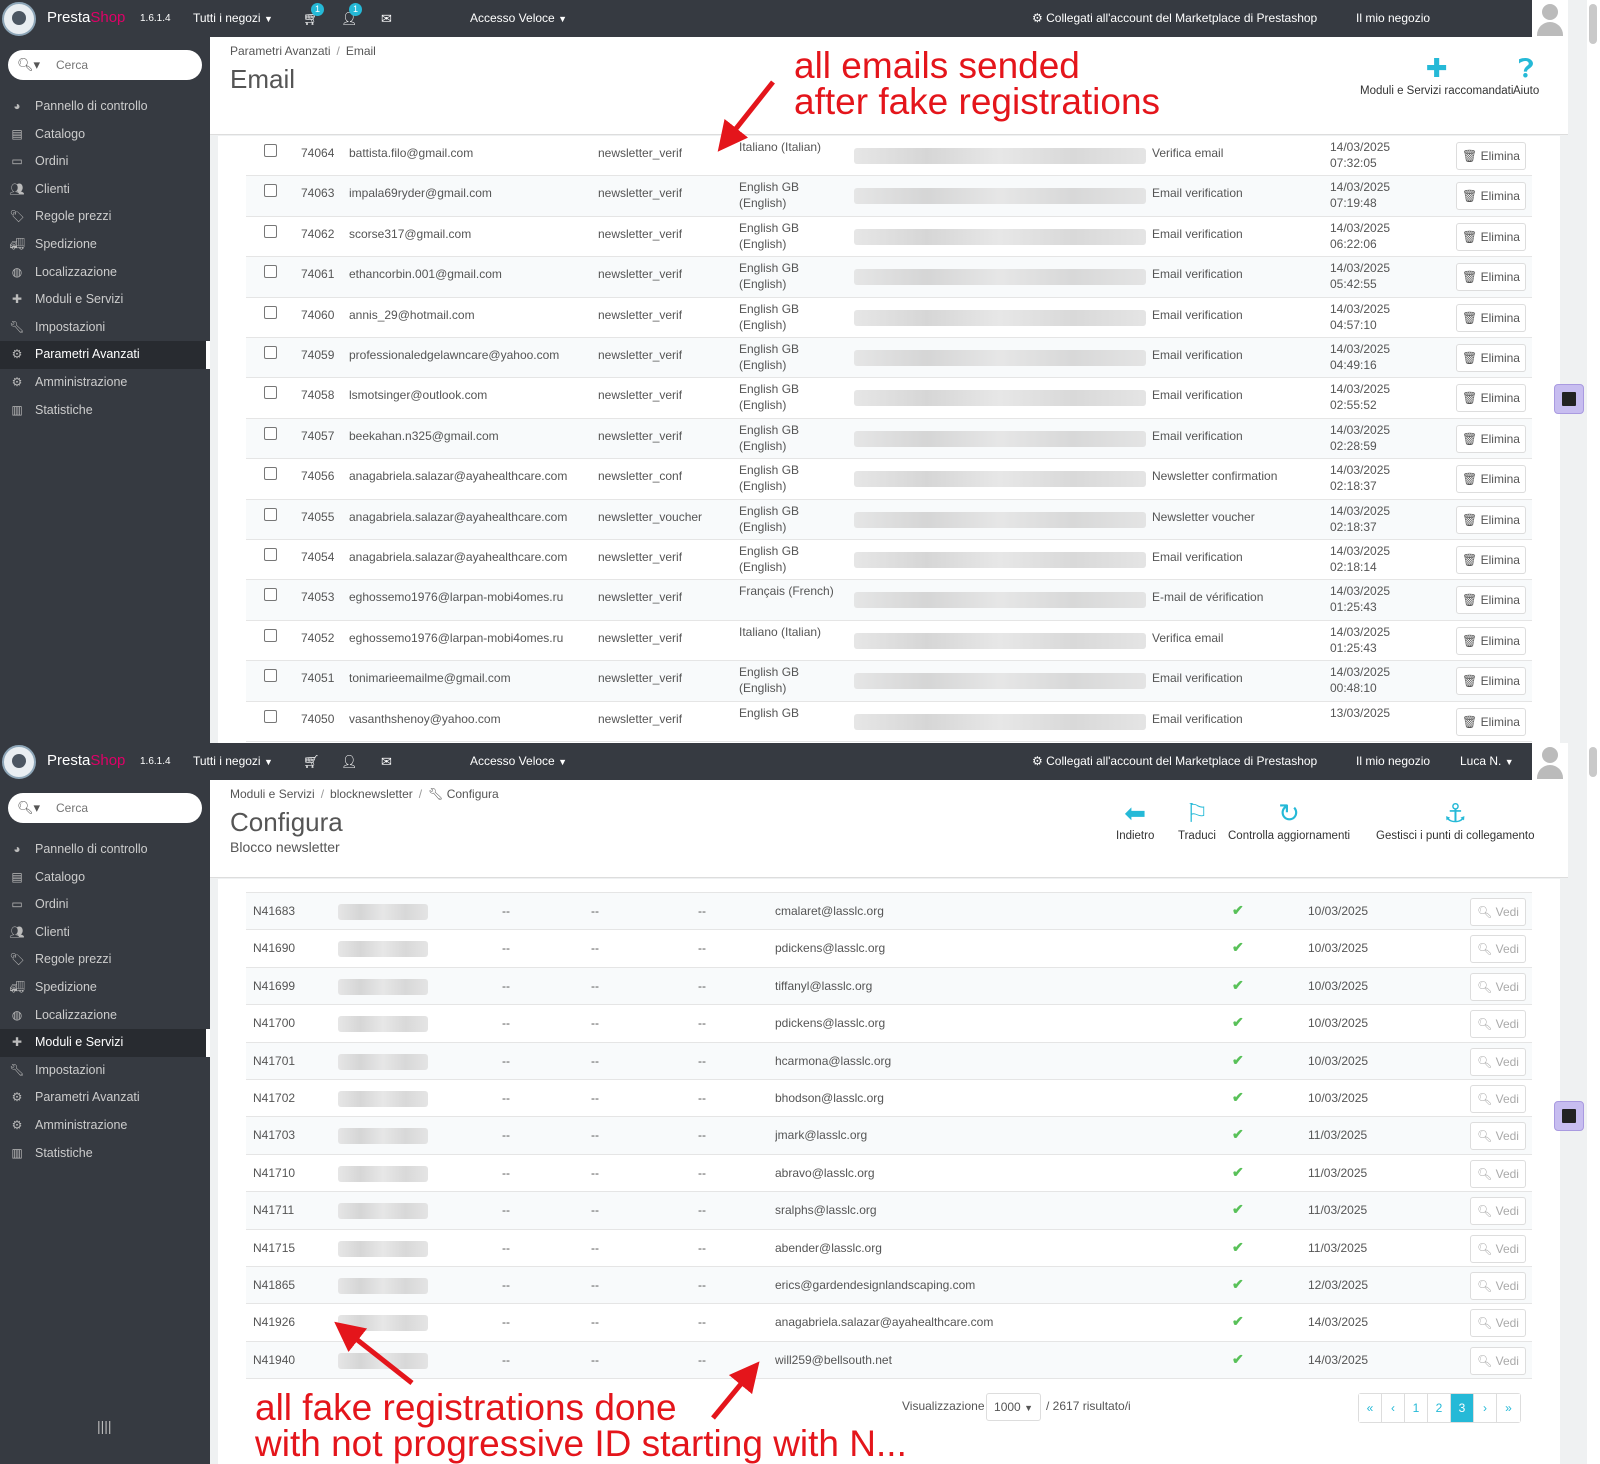  I want to click on arrow-to-template, so click(746, 116).